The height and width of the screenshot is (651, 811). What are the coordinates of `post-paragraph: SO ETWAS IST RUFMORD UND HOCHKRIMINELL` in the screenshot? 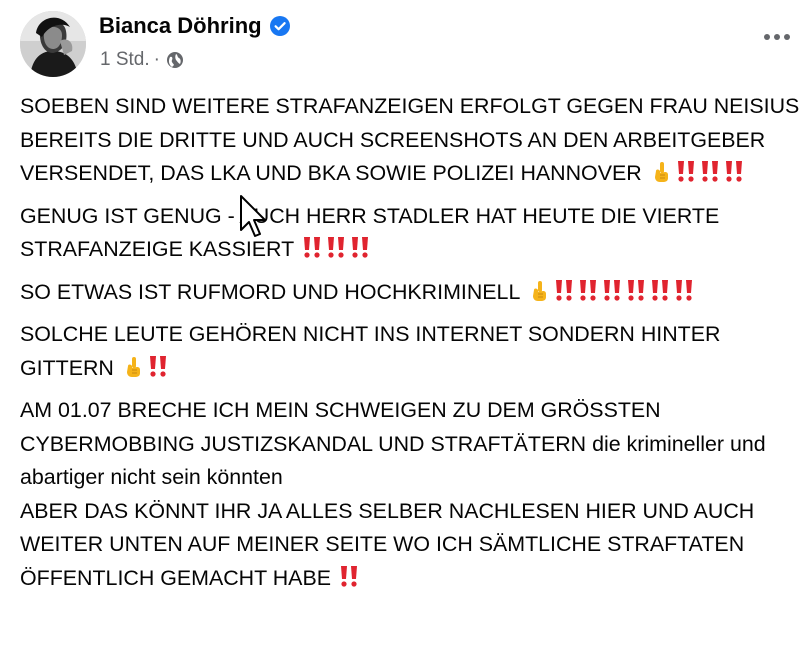 It's located at (410, 293).